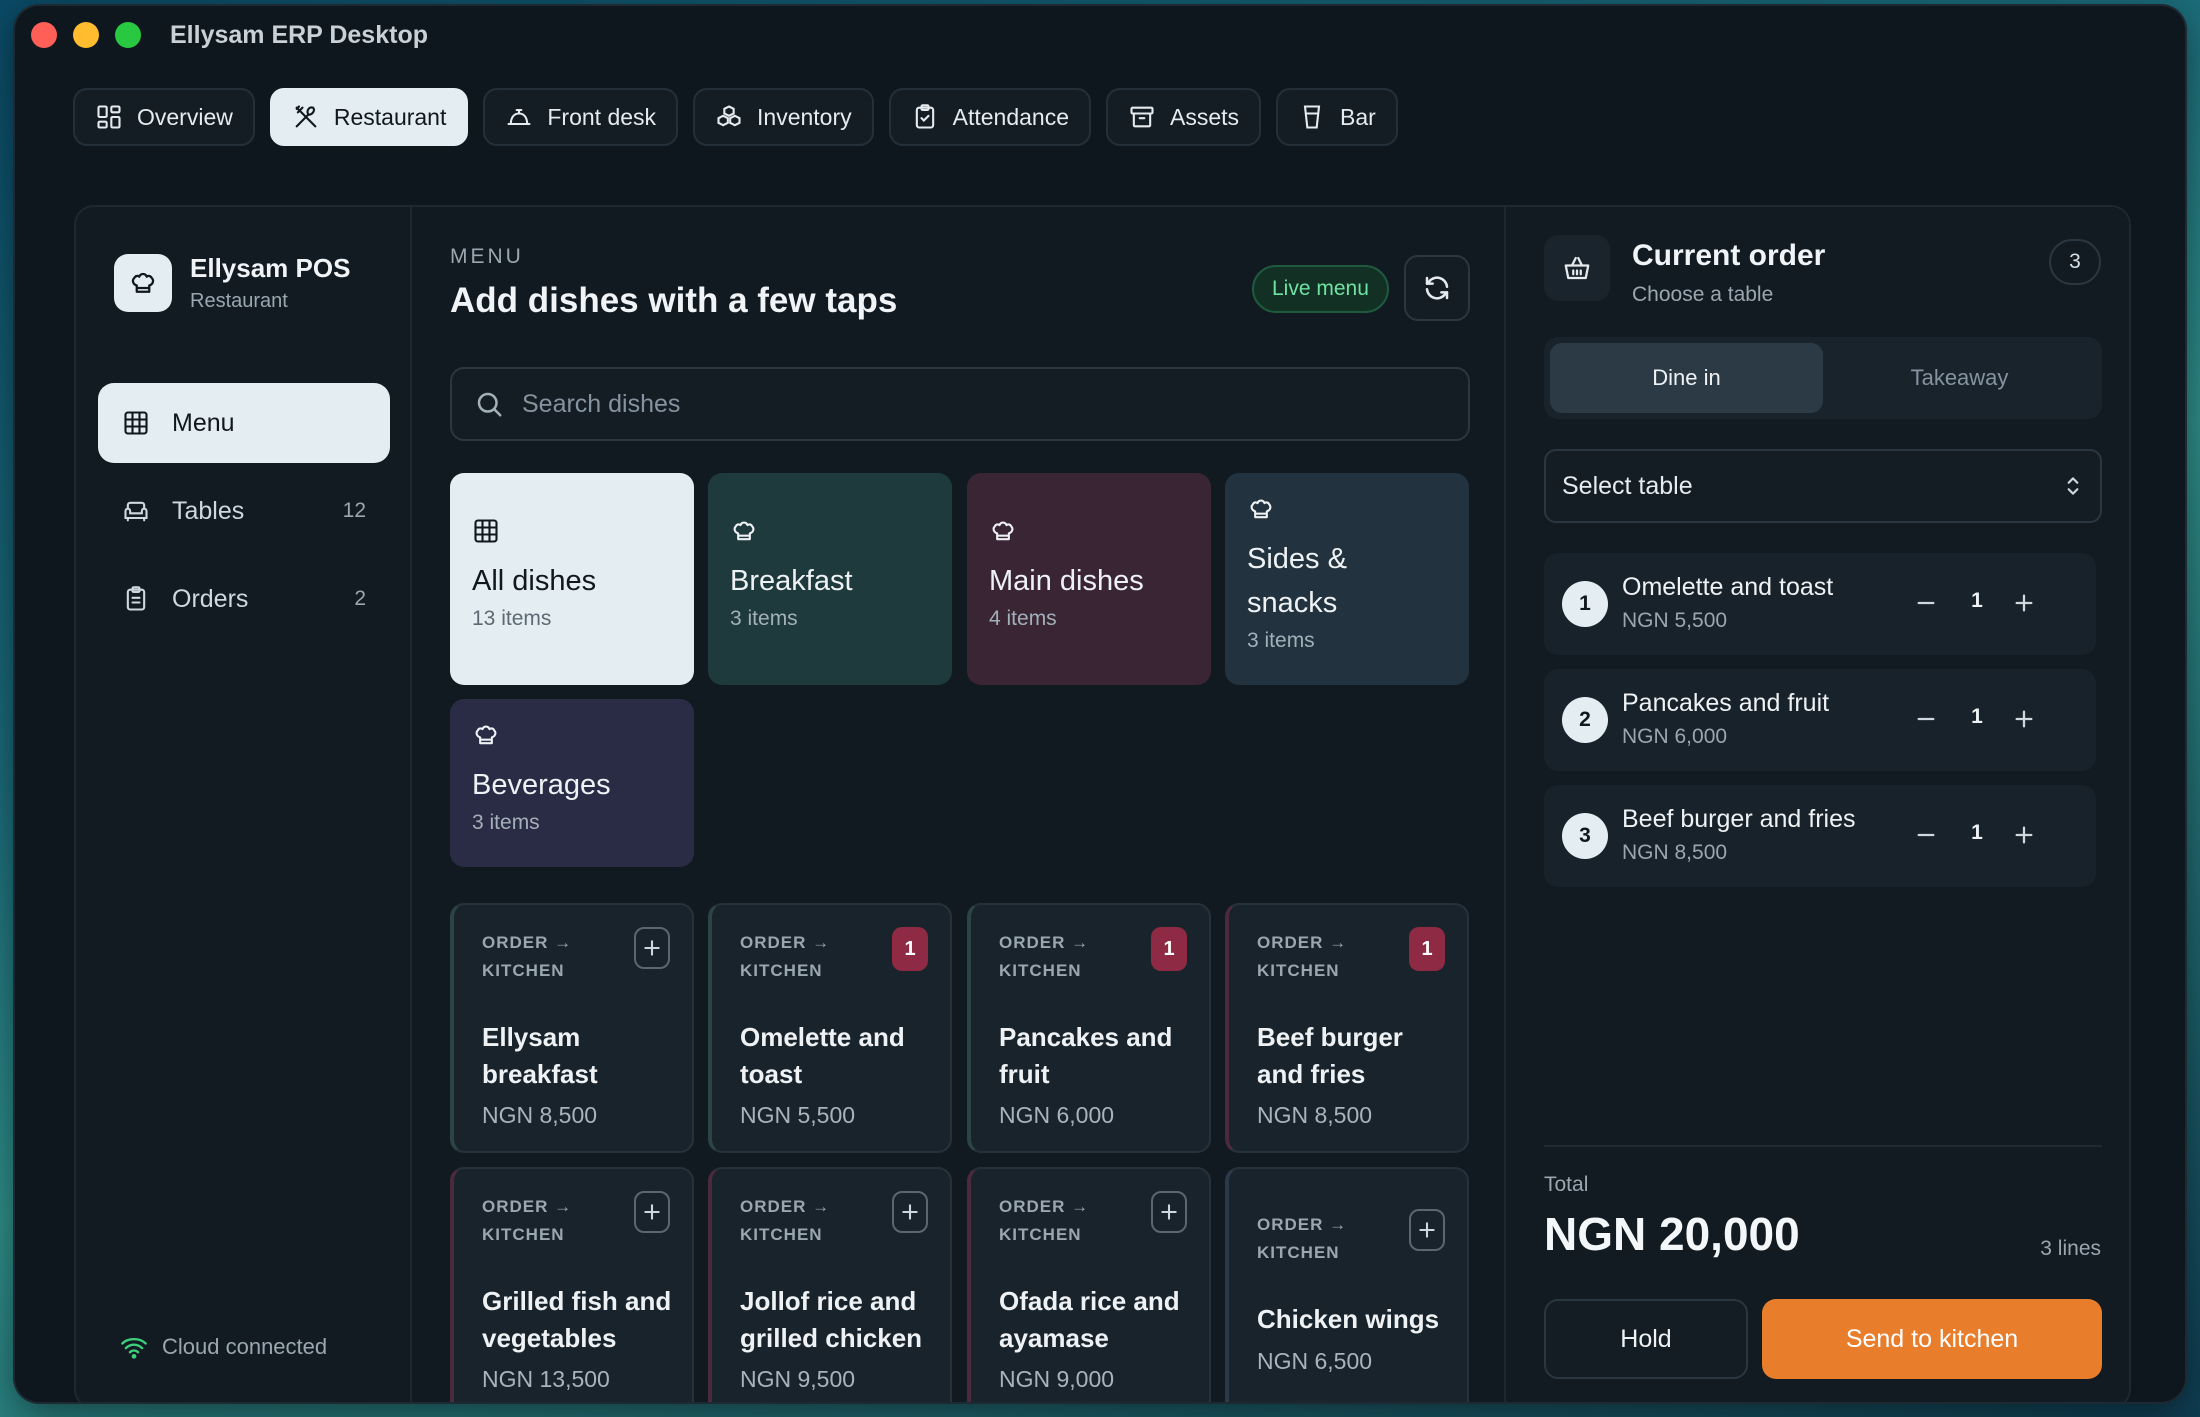  Describe the element at coordinates (572, 579) in the screenshot. I see `category-all-dishes: All dishes 13 items` at that location.